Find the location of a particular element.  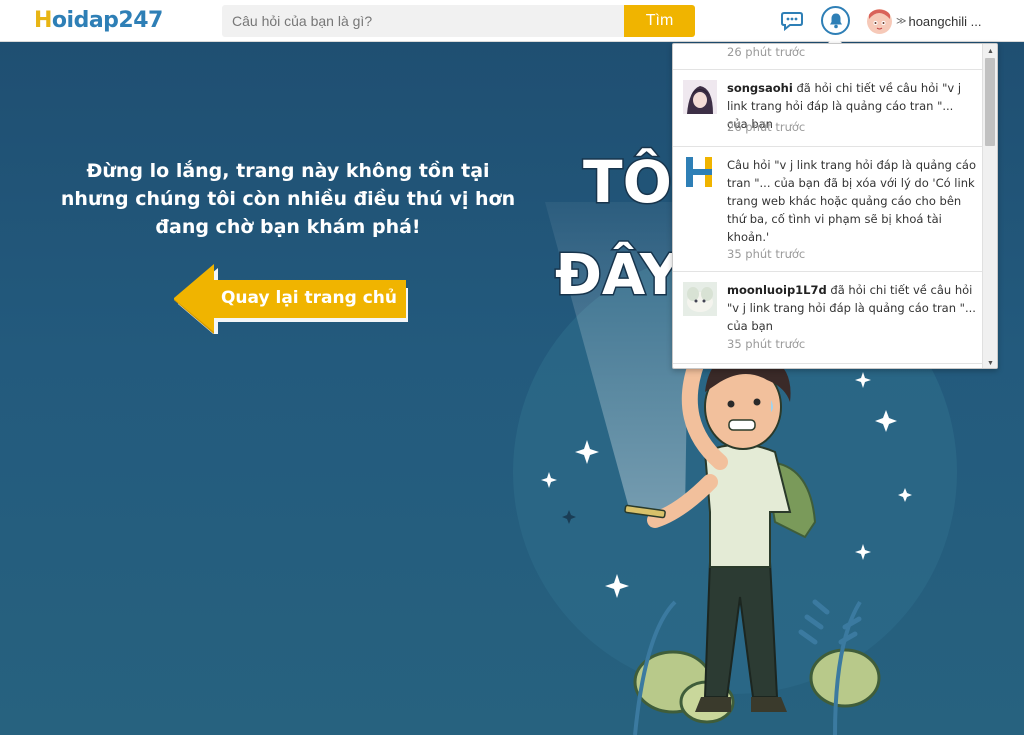

scroll-thumb is located at coordinates (990, 102).